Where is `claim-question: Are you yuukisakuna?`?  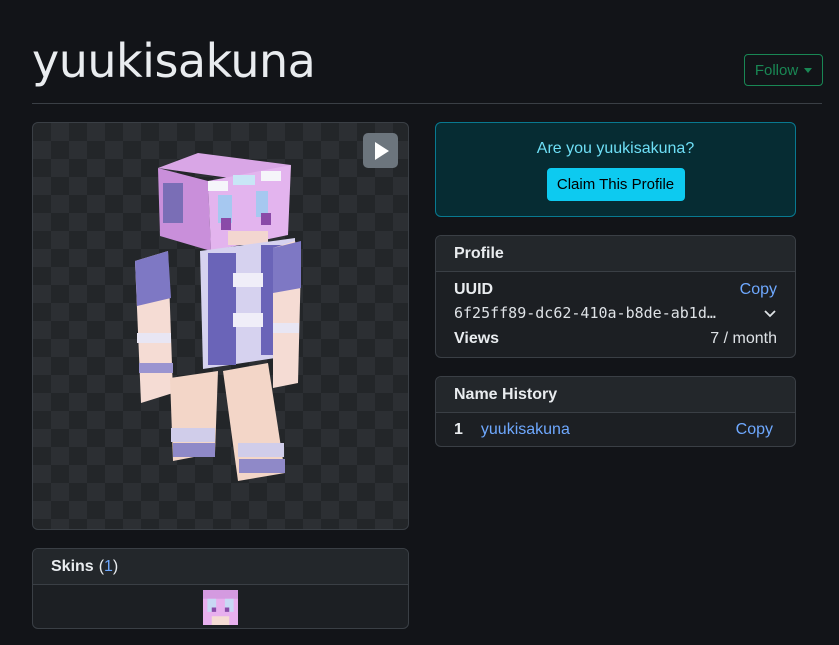
claim-question: Are you yuukisakuna? is located at coordinates (615, 148).